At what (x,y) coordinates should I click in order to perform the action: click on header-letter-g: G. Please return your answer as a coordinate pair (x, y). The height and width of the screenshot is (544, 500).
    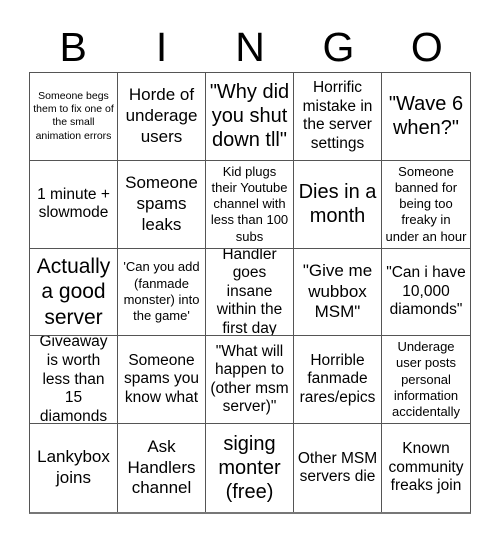
    Looking at the image, I should click on (338, 47).